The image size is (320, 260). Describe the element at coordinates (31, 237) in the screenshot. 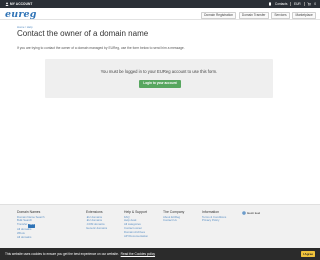

I see `footer-link: All domains` at that location.